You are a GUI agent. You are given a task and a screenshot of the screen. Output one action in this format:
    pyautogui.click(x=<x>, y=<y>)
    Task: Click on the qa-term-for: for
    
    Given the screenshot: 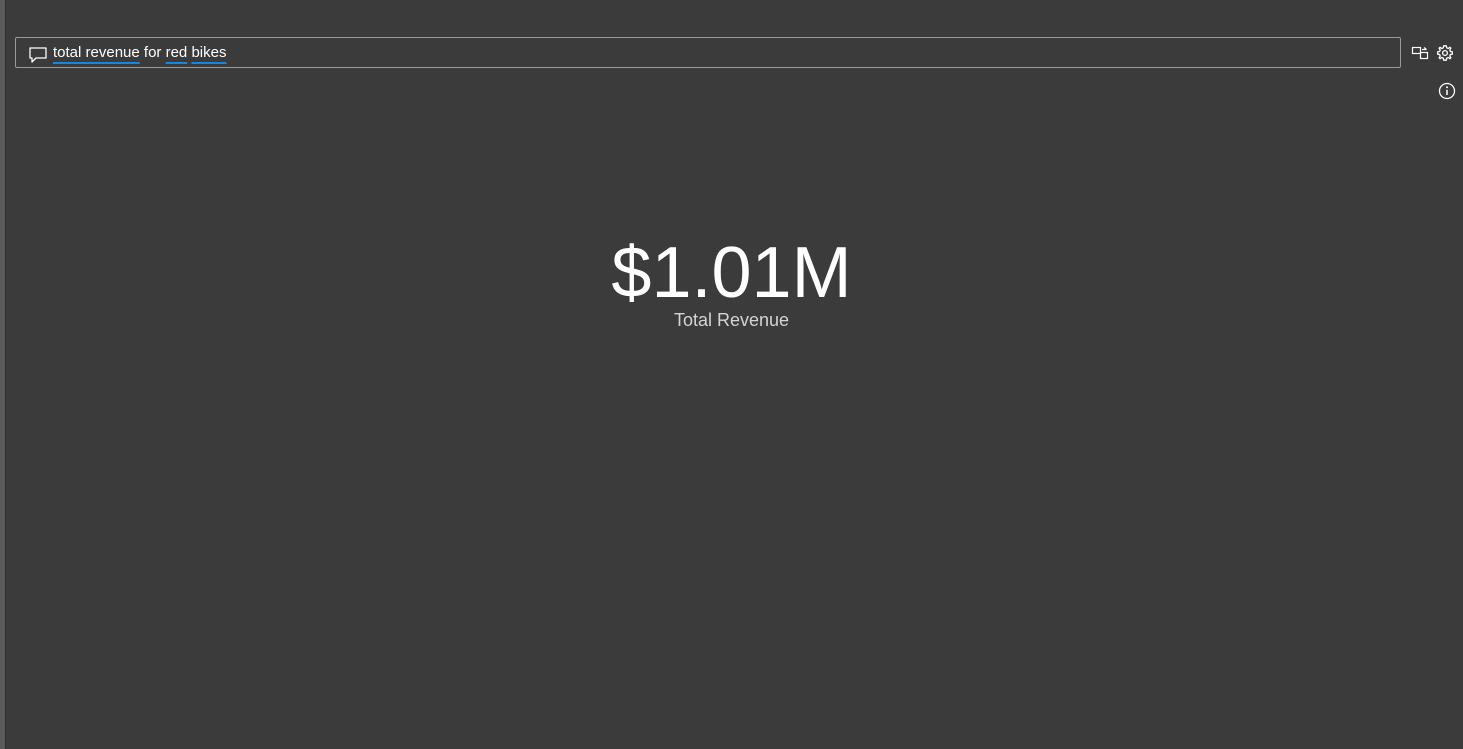 What is the action you would take?
    pyautogui.click(x=152, y=52)
    